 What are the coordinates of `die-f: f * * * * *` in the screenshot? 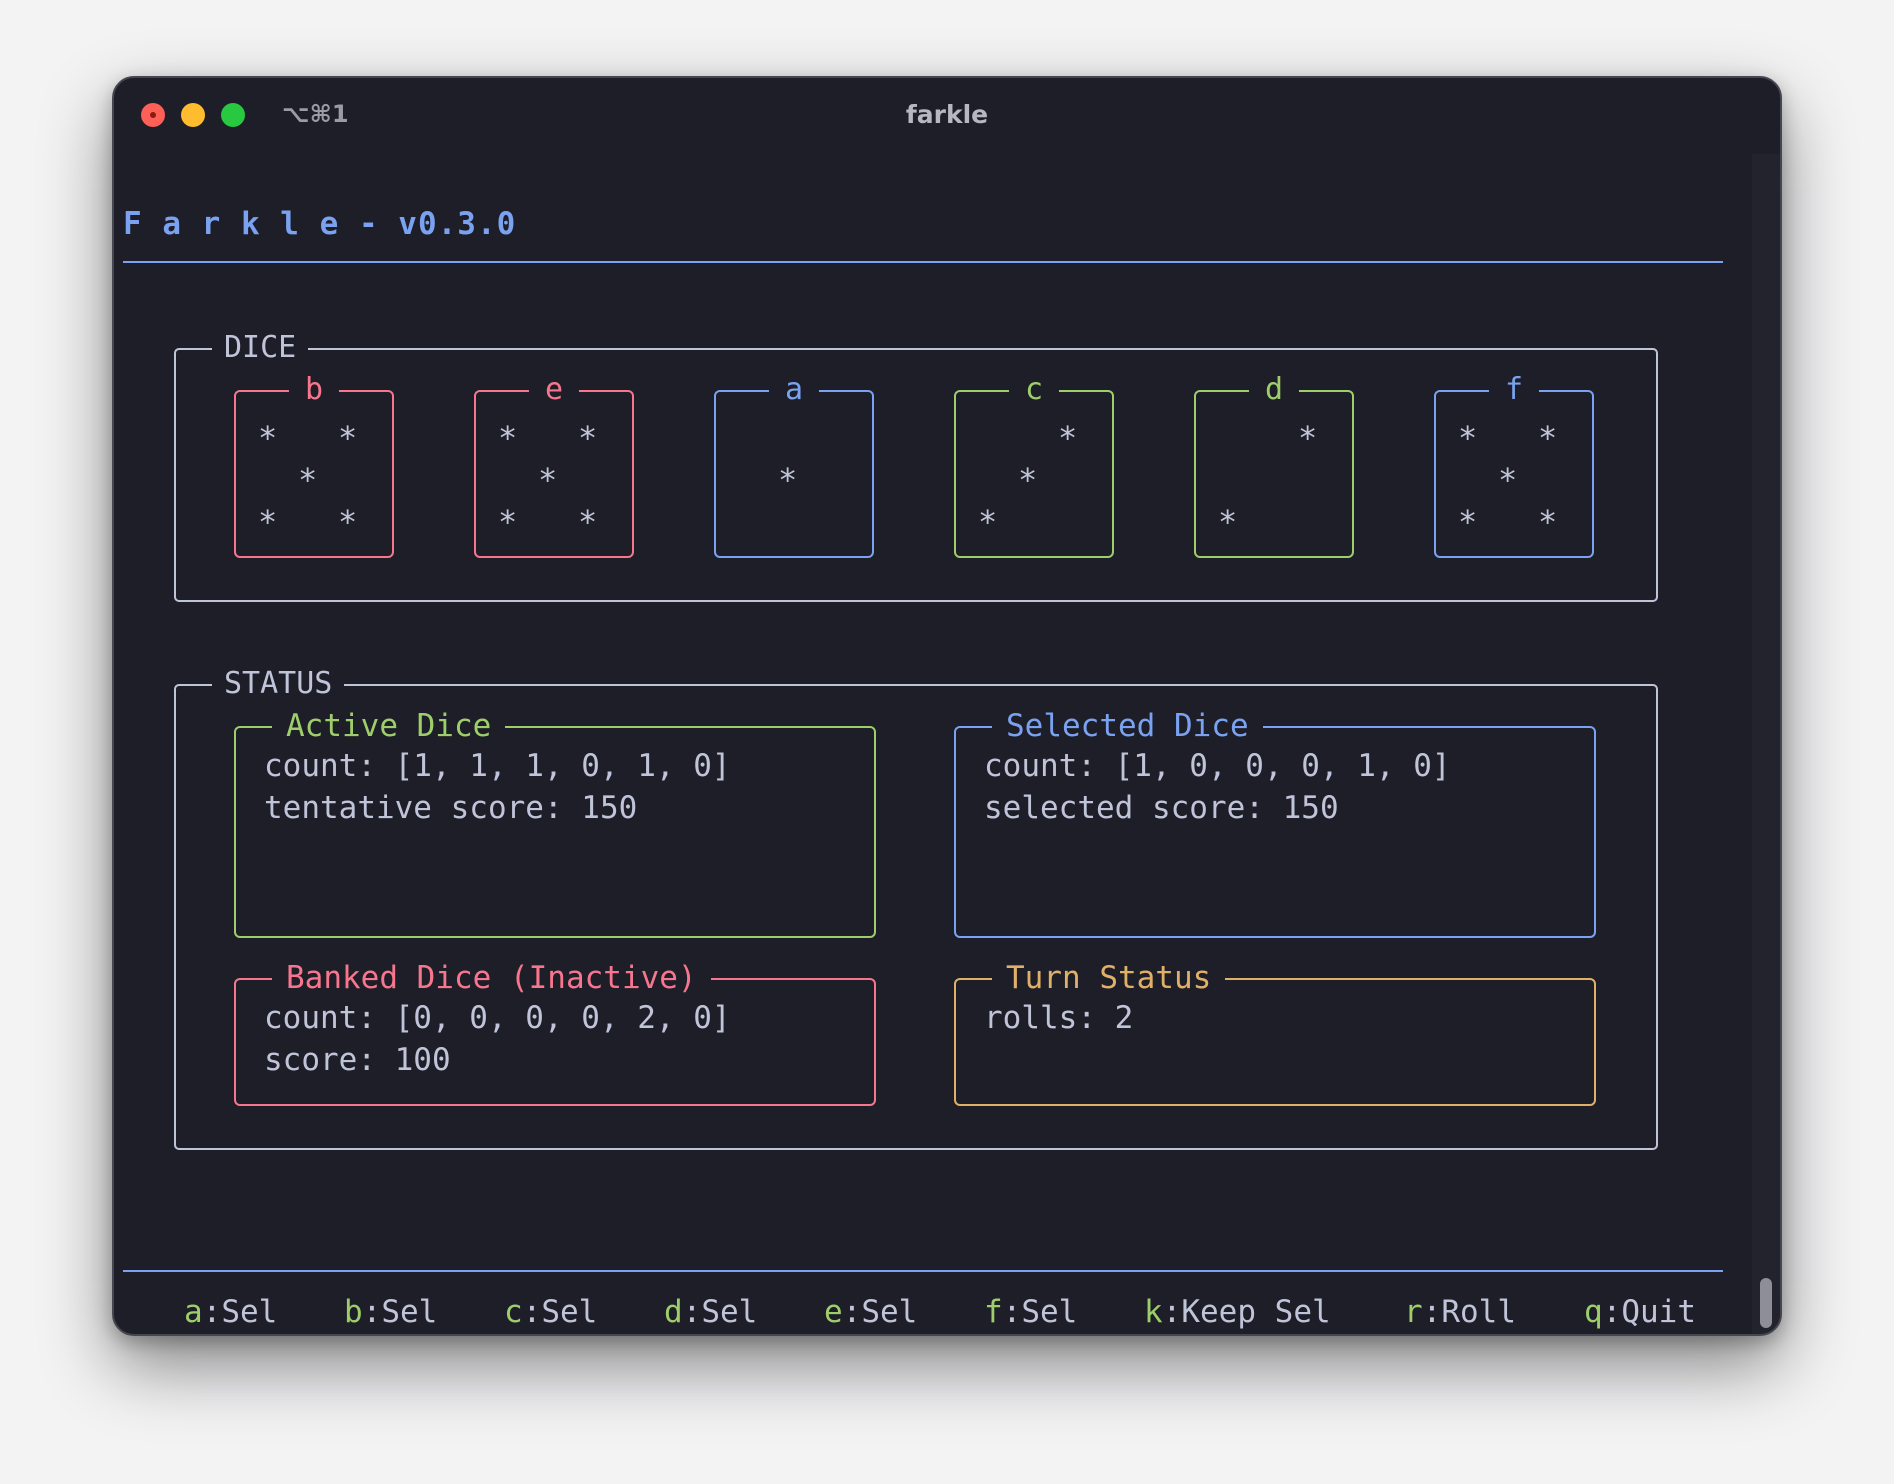 It's located at (1514, 465).